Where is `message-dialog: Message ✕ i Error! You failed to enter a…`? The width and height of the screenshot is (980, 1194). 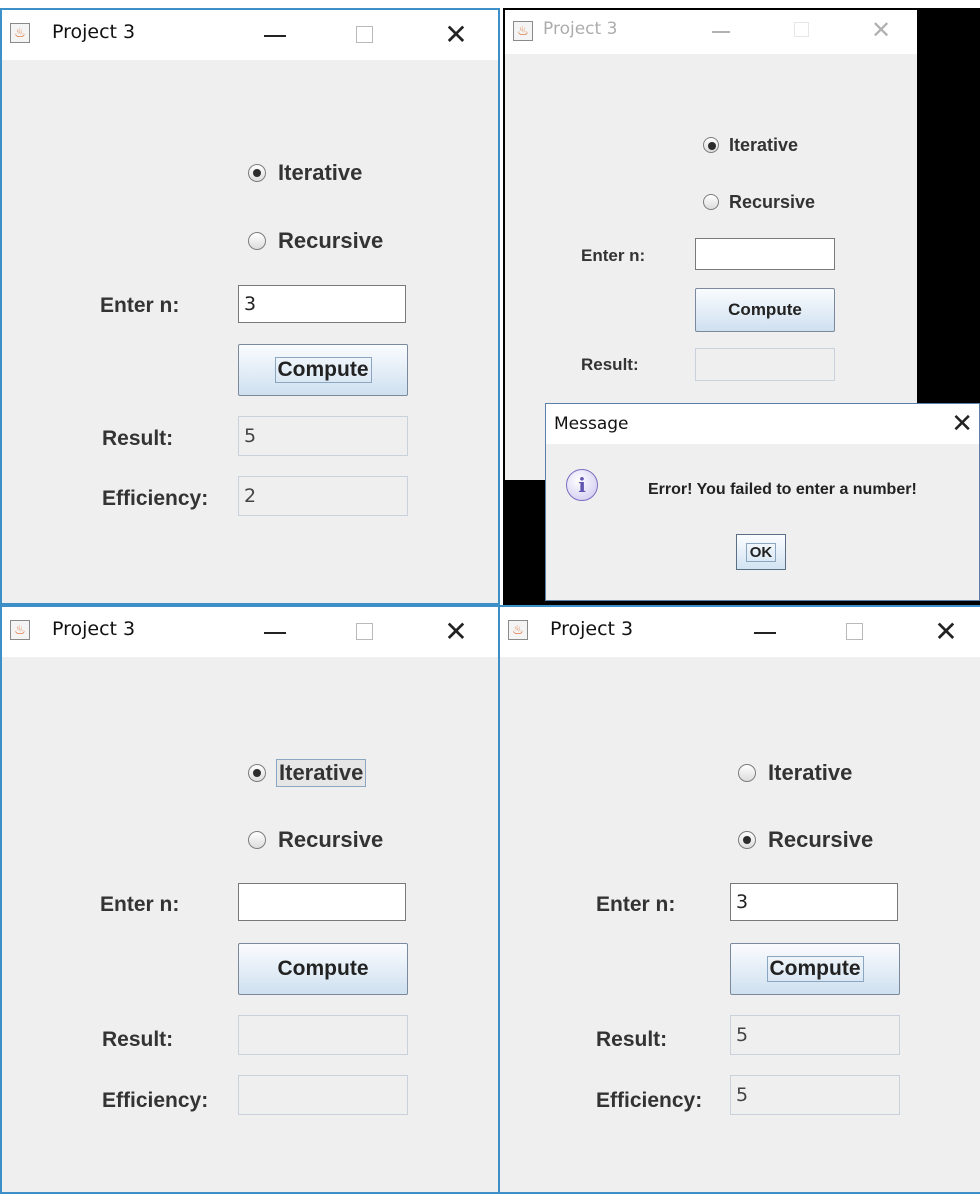
message-dialog: Message ✕ i Error! You failed to enter a… is located at coordinates (762, 502).